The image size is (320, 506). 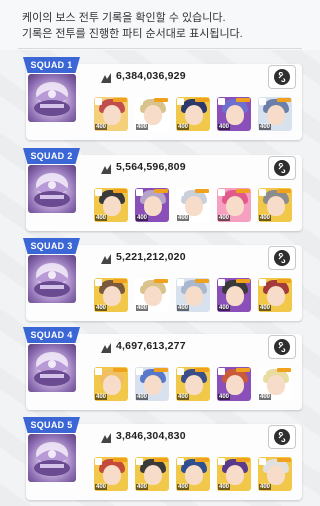 I want to click on squad-card: SQUAD 5 3,846,304,830 400 400 400 400 400, so click(x=162, y=458).